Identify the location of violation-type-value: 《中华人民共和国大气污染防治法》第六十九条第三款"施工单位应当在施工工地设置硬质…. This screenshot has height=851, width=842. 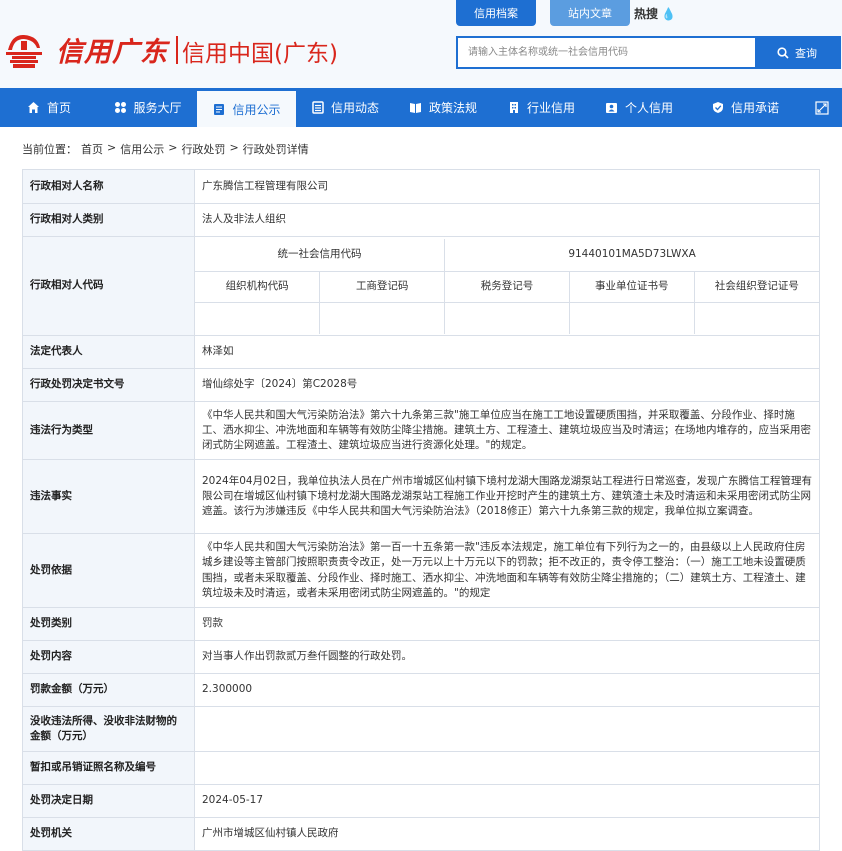
(507, 430).